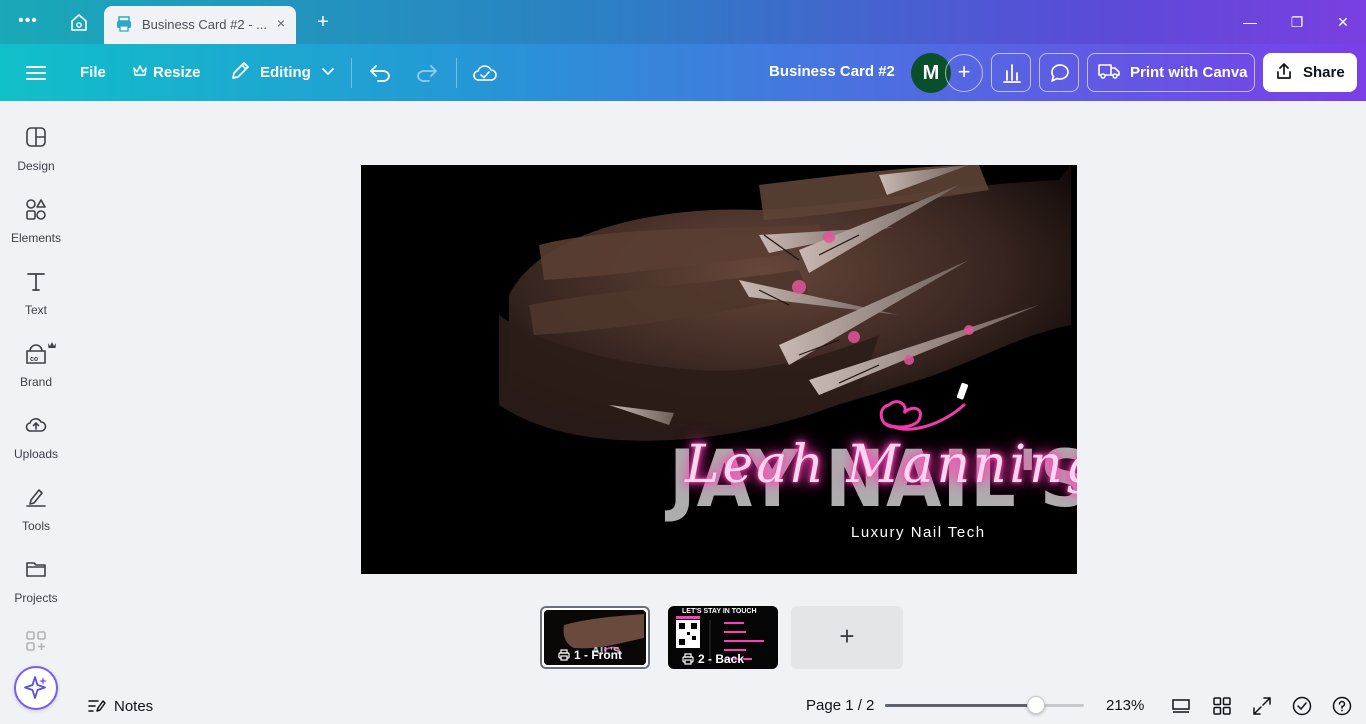 This screenshot has width=1366, height=724. I want to click on expand-icon, so click(1262, 706).